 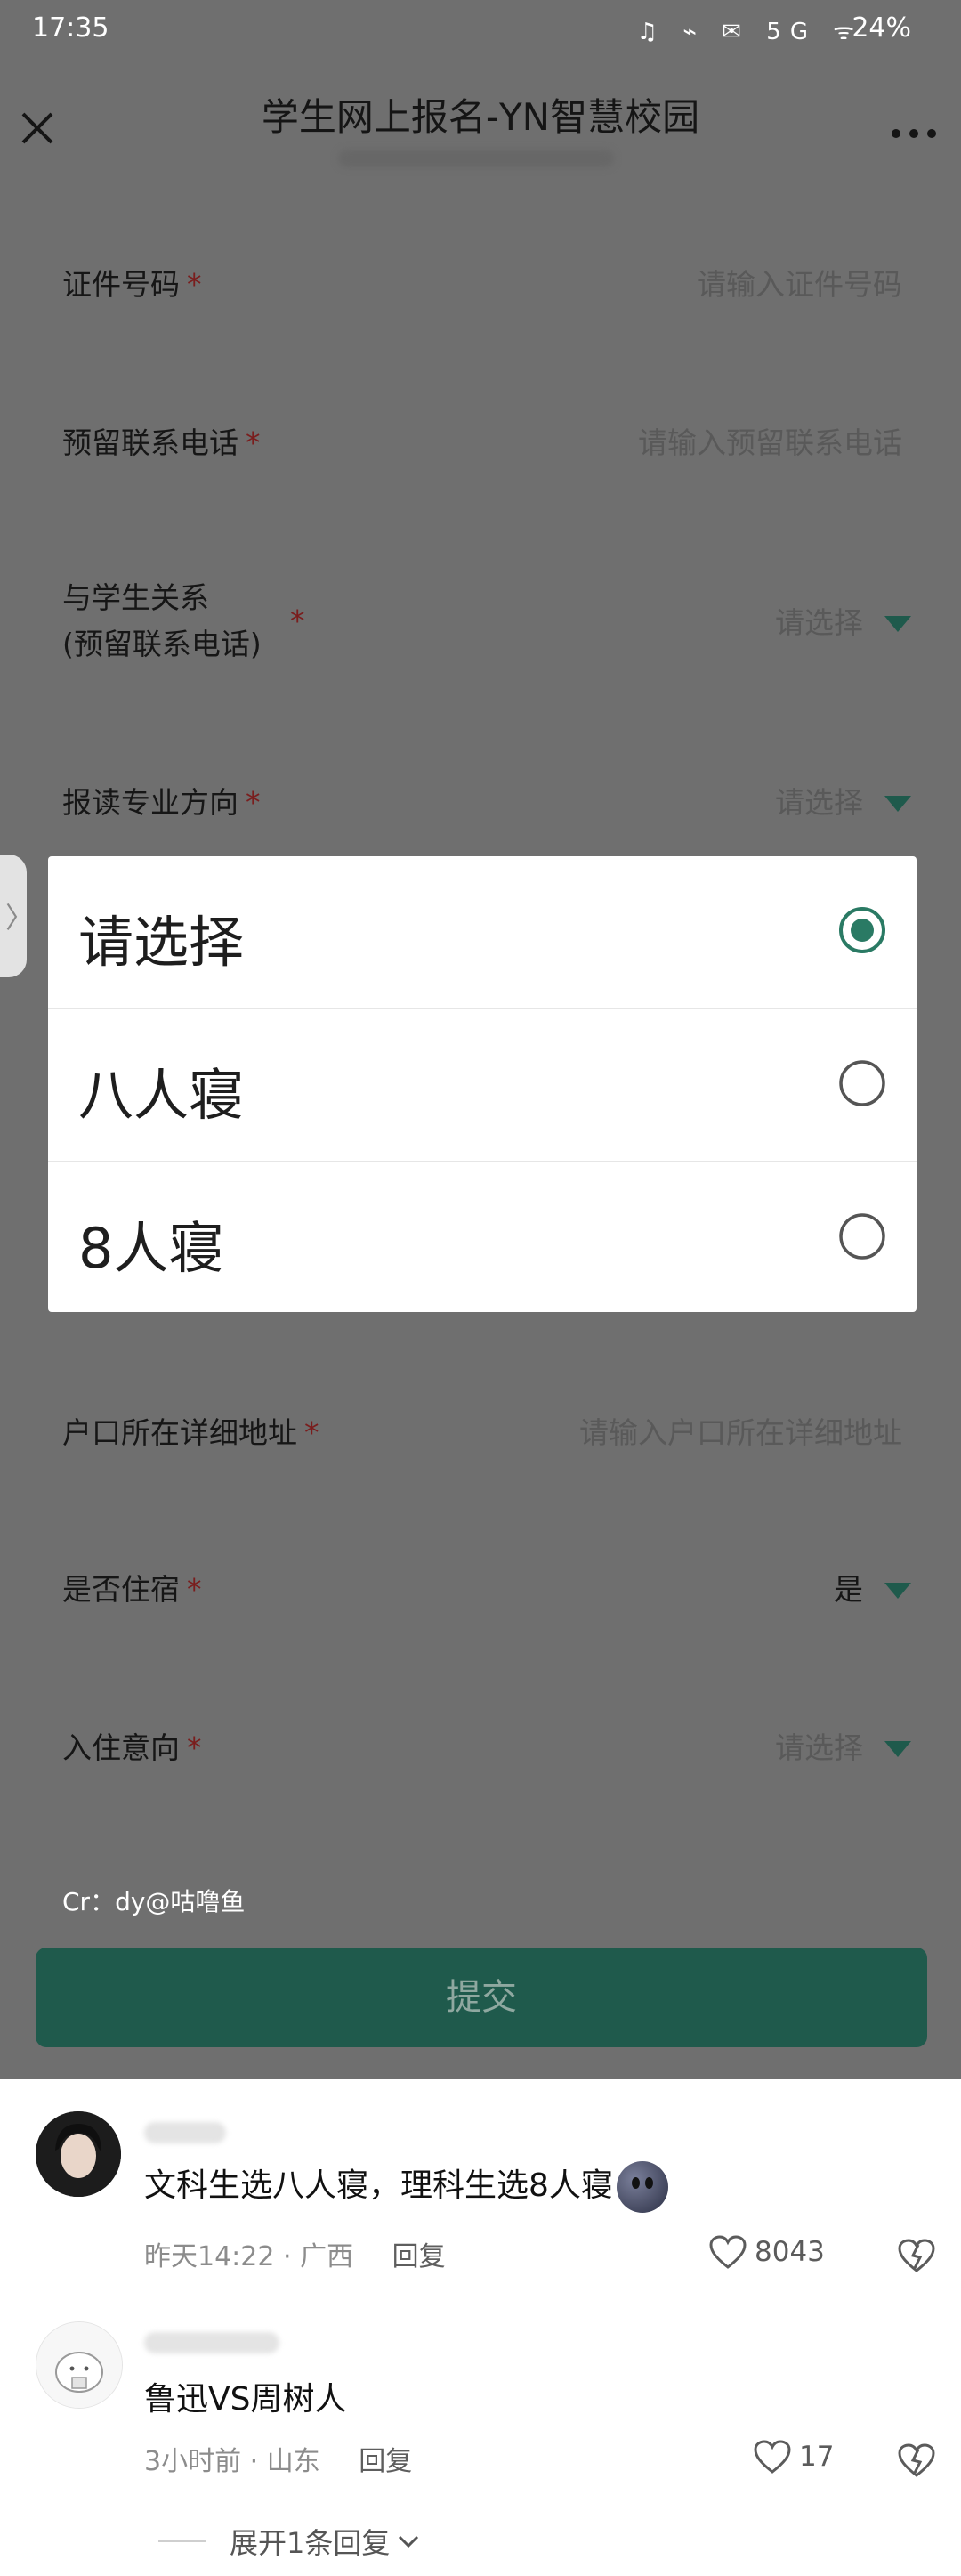 What do you see at coordinates (293, 2462) in the screenshot?
I see `comment-location: 山东` at bounding box center [293, 2462].